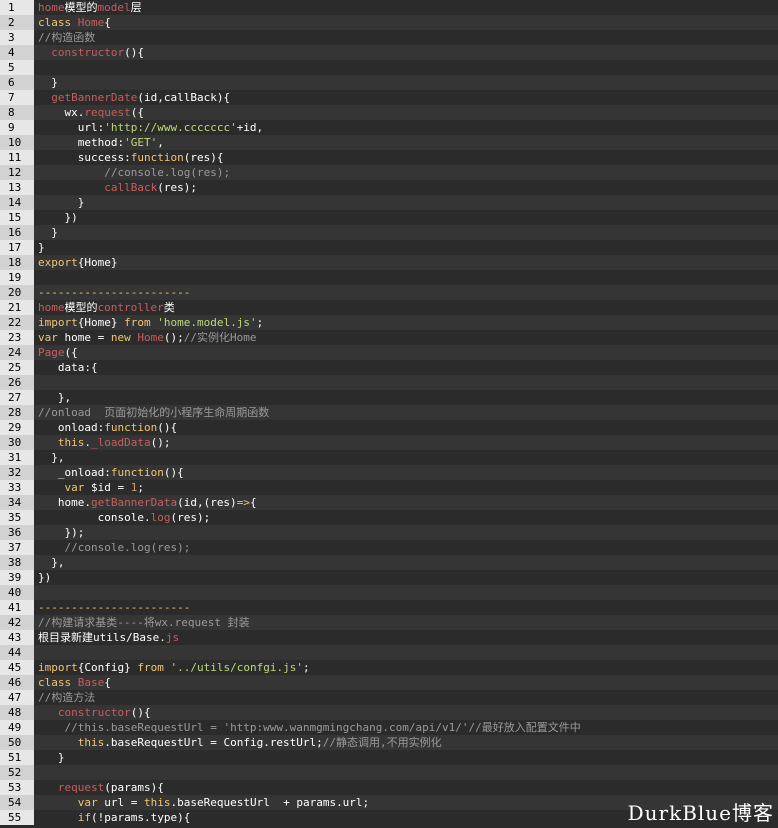 This screenshot has height=828, width=778. What do you see at coordinates (173, 337) in the screenshot?
I see `code-token: ();` at bounding box center [173, 337].